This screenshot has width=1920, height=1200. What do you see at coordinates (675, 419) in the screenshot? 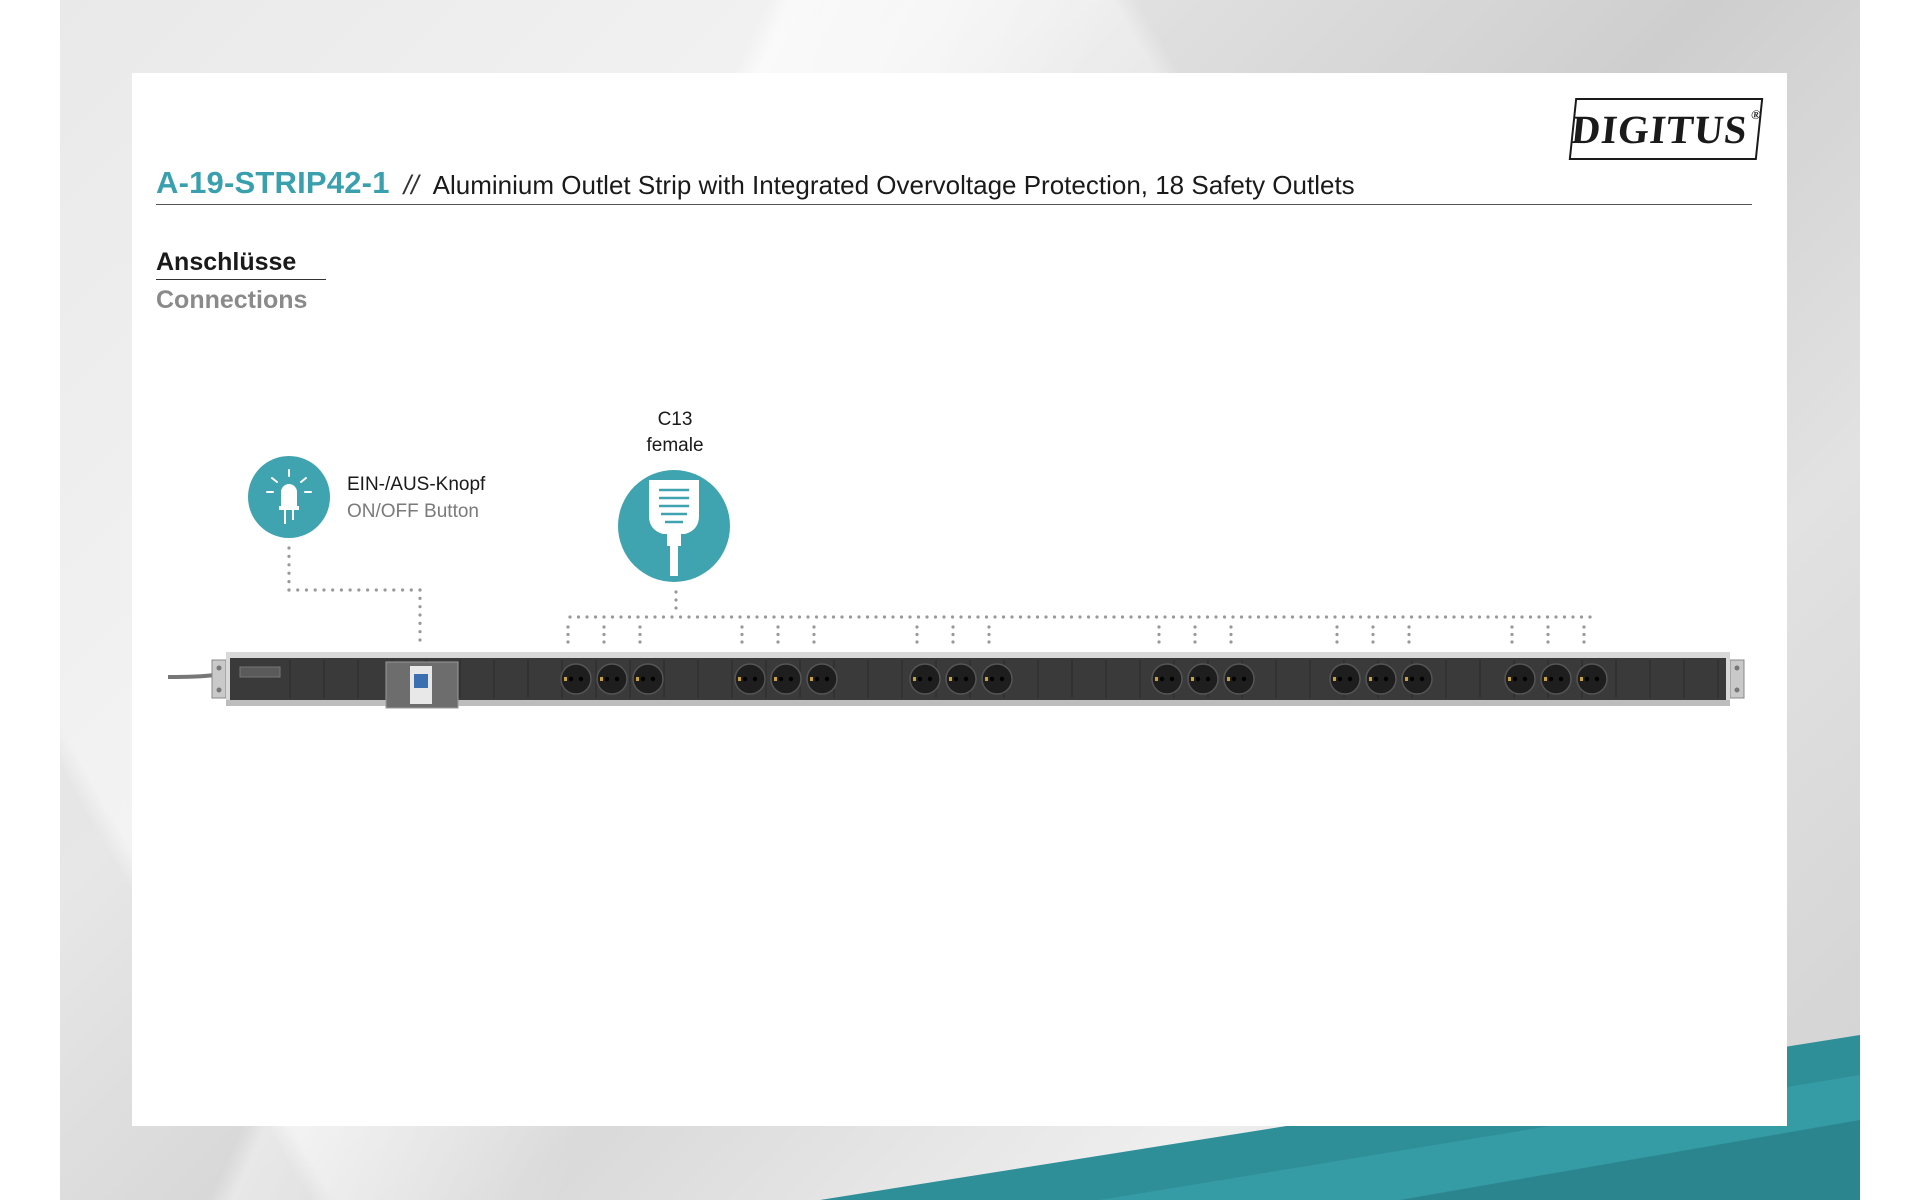
I see `c13-label: C13` at bounding box center [675, 419].